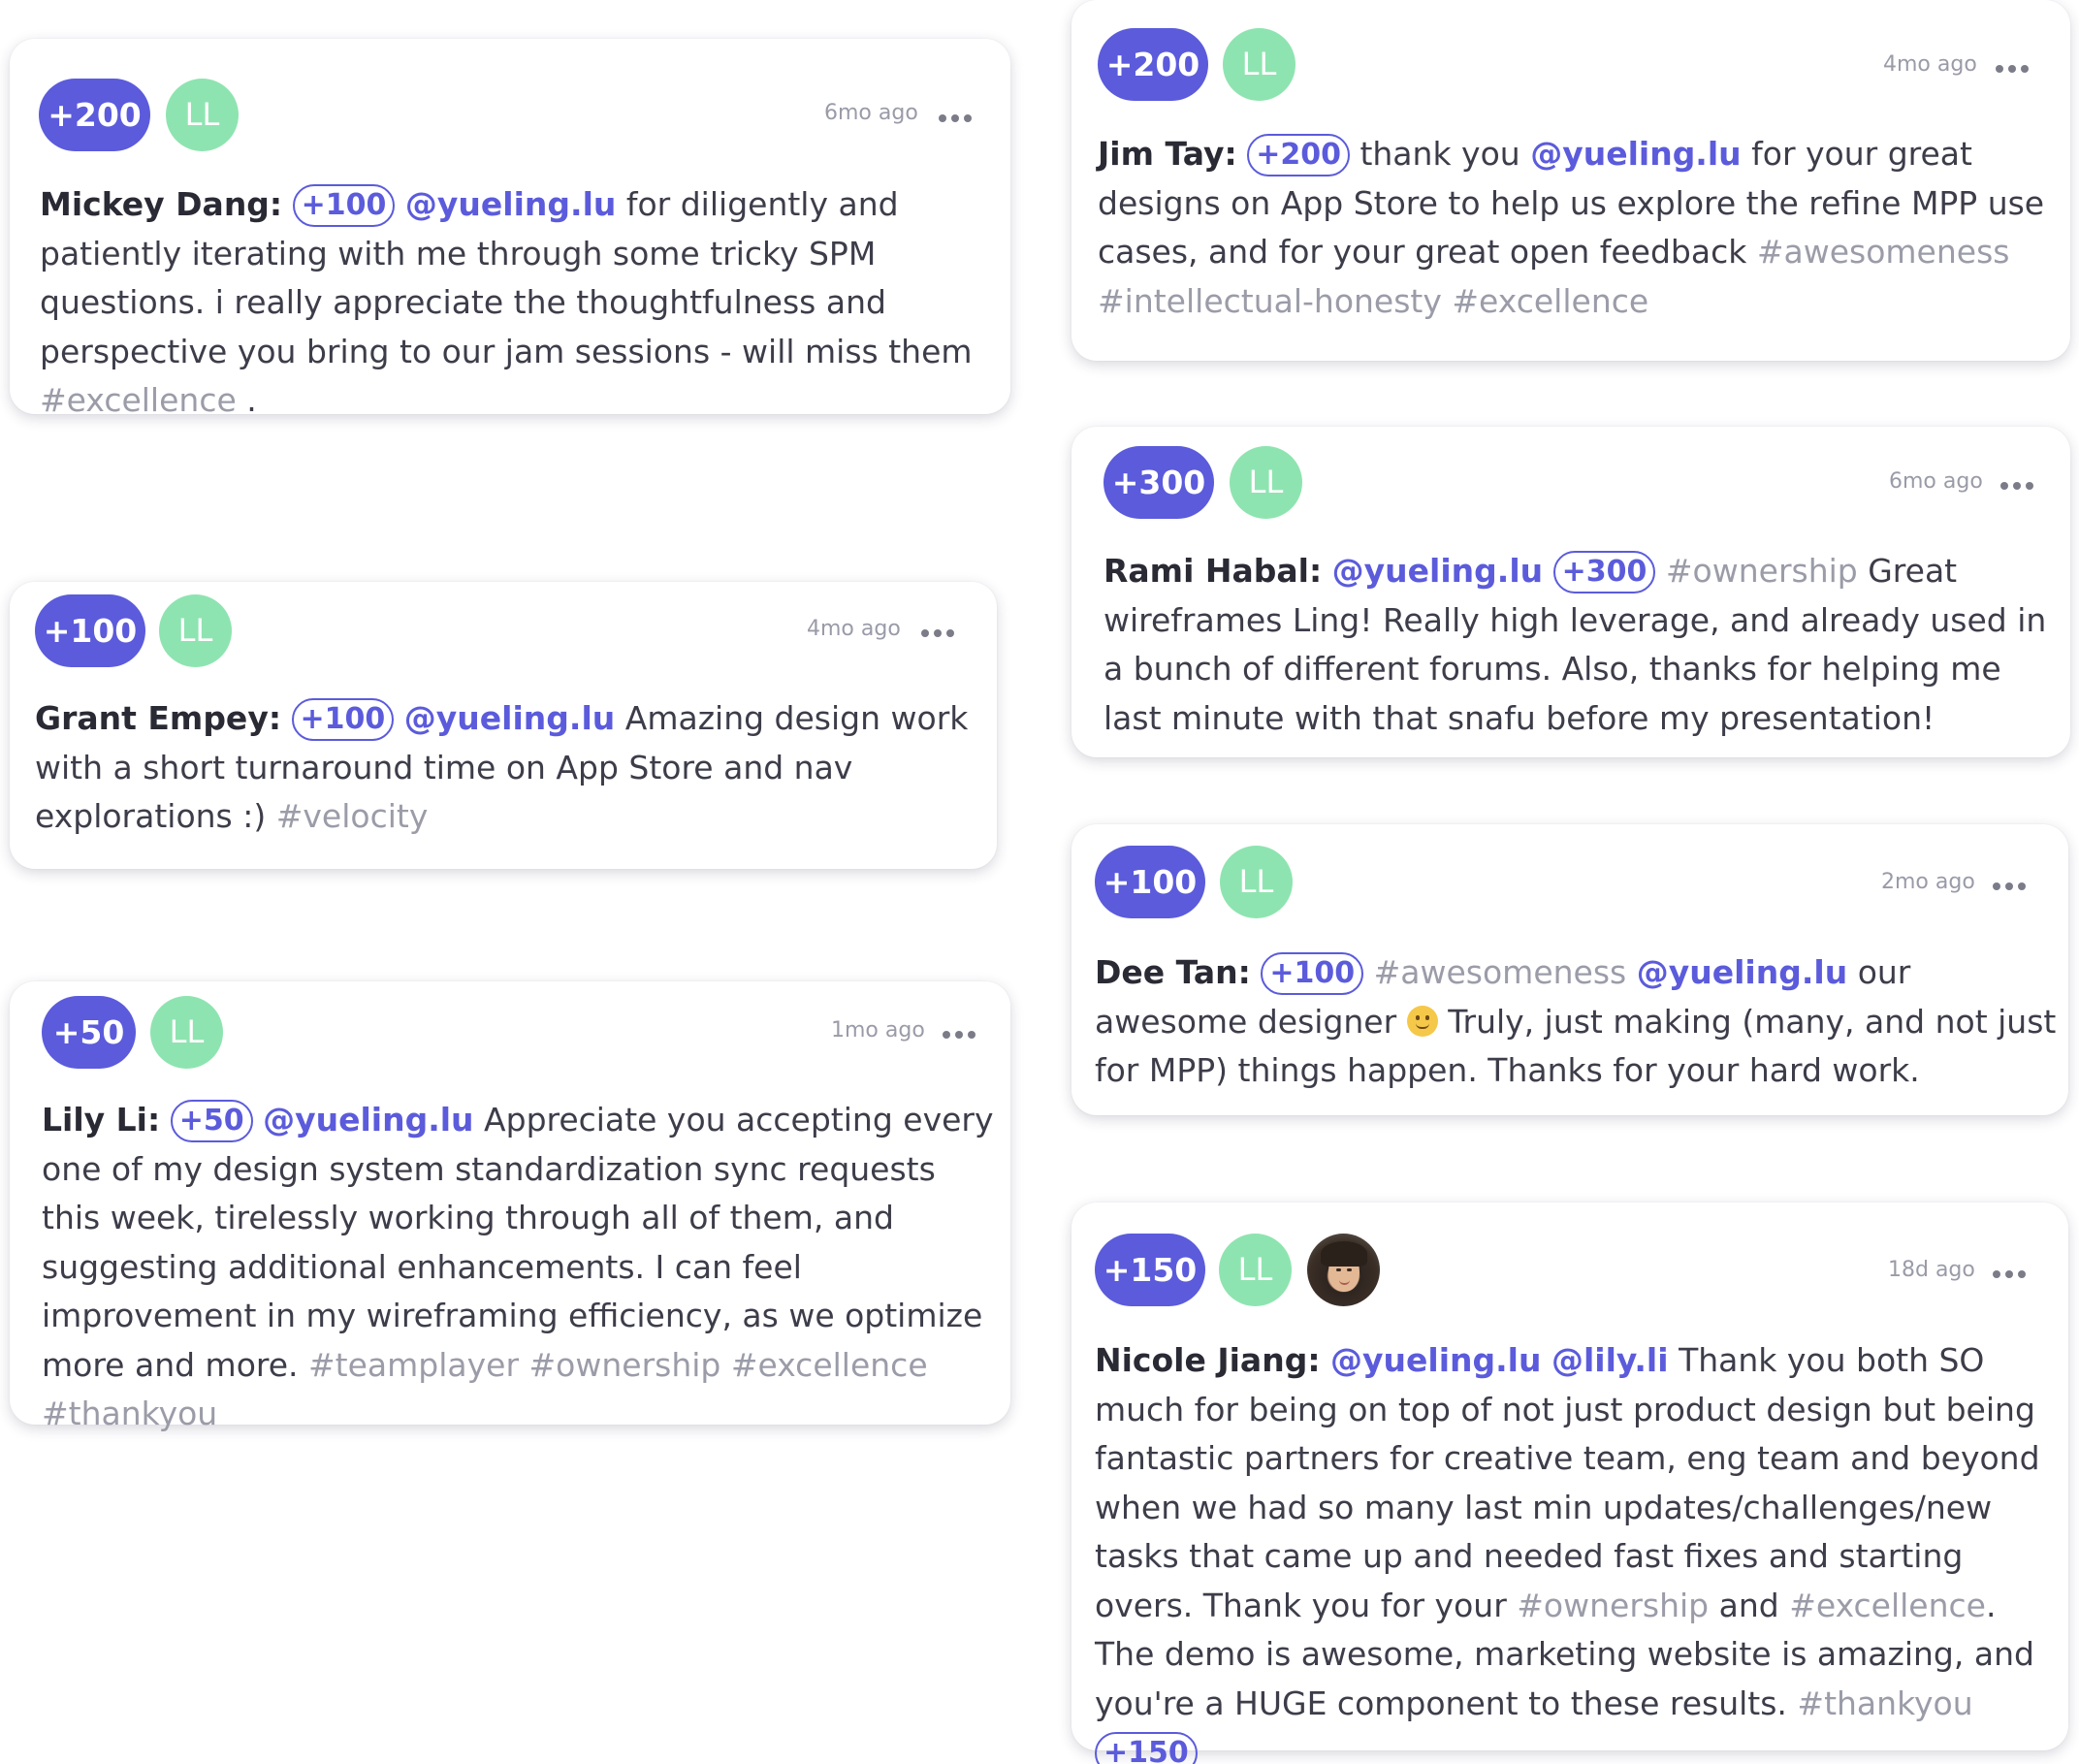 This screenshot has height=1764, width=2079. I want to click on slightly-smiling-face-icon, so click(1422, 1021).